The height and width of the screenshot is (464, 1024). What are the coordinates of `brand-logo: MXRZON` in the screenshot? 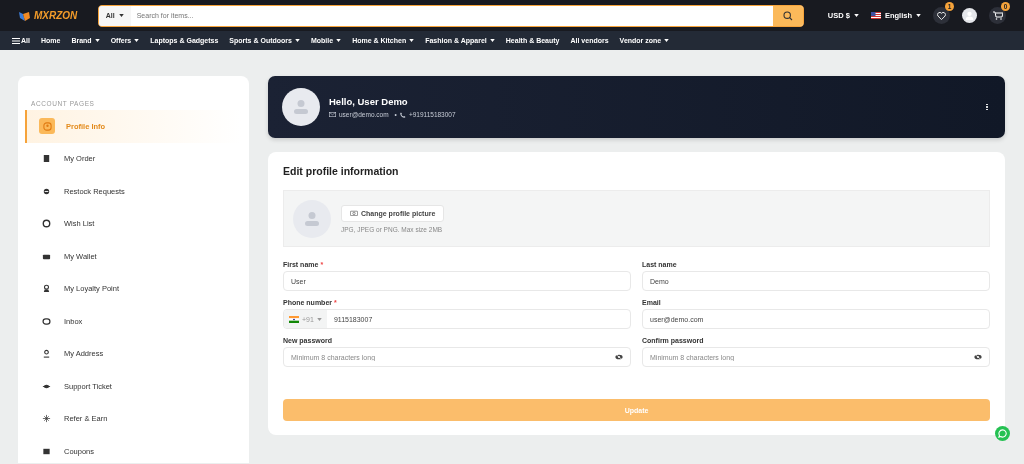 It's located at (58, 15).